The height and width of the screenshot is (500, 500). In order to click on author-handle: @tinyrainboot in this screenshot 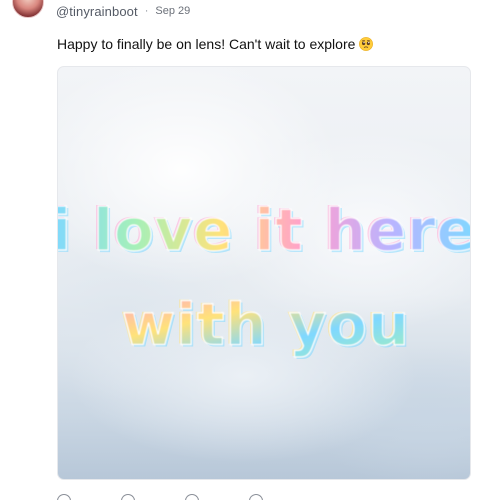, I will do `click(97, 11)`.